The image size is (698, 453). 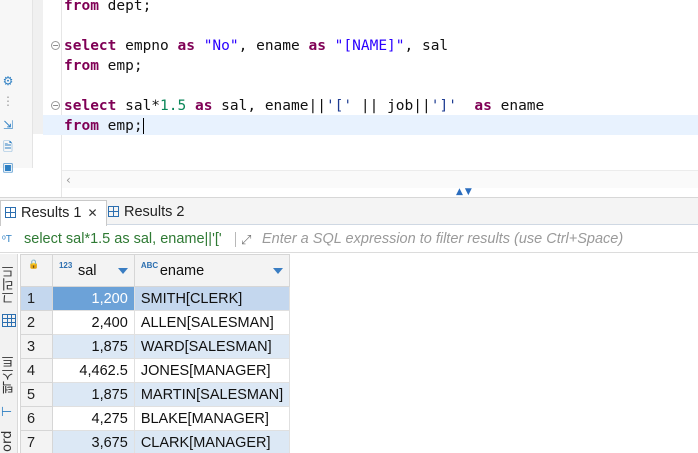 What do you see at coordinates (369, 46) in the screenshot?
I see `code-token: "[NAME]"` at bounding box center [369, 46].